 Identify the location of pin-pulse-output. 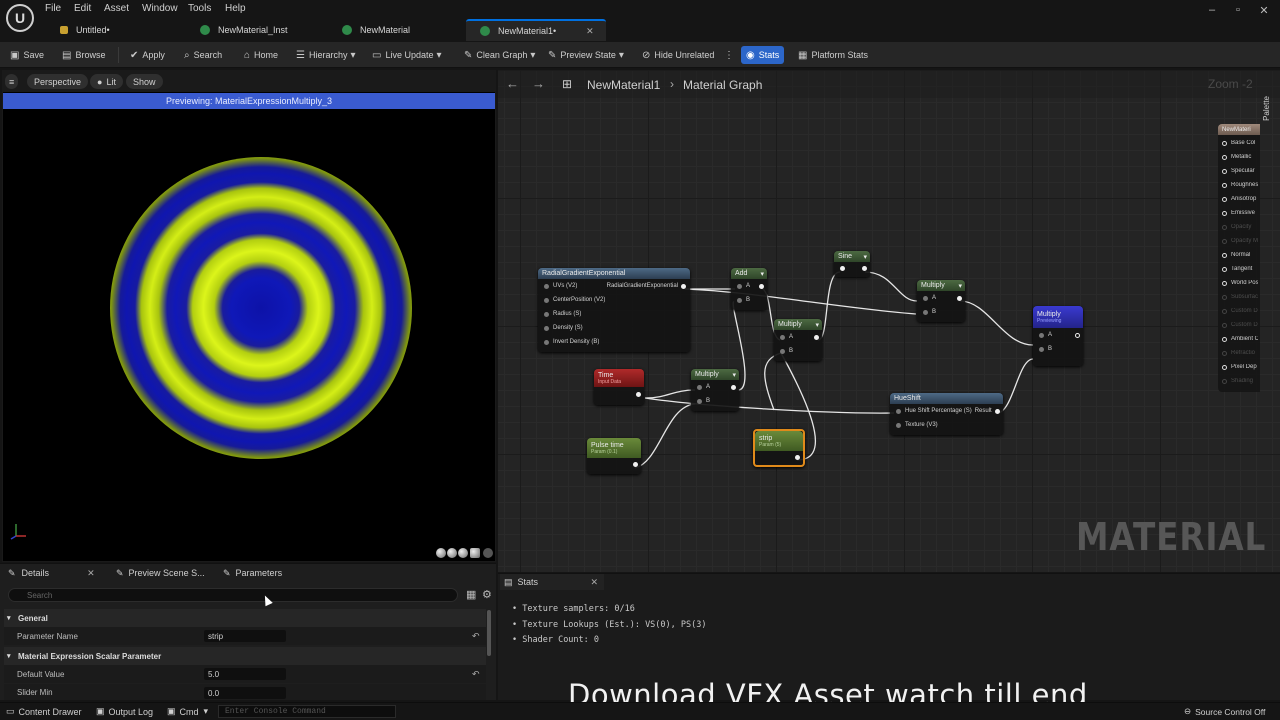
(614, 464).